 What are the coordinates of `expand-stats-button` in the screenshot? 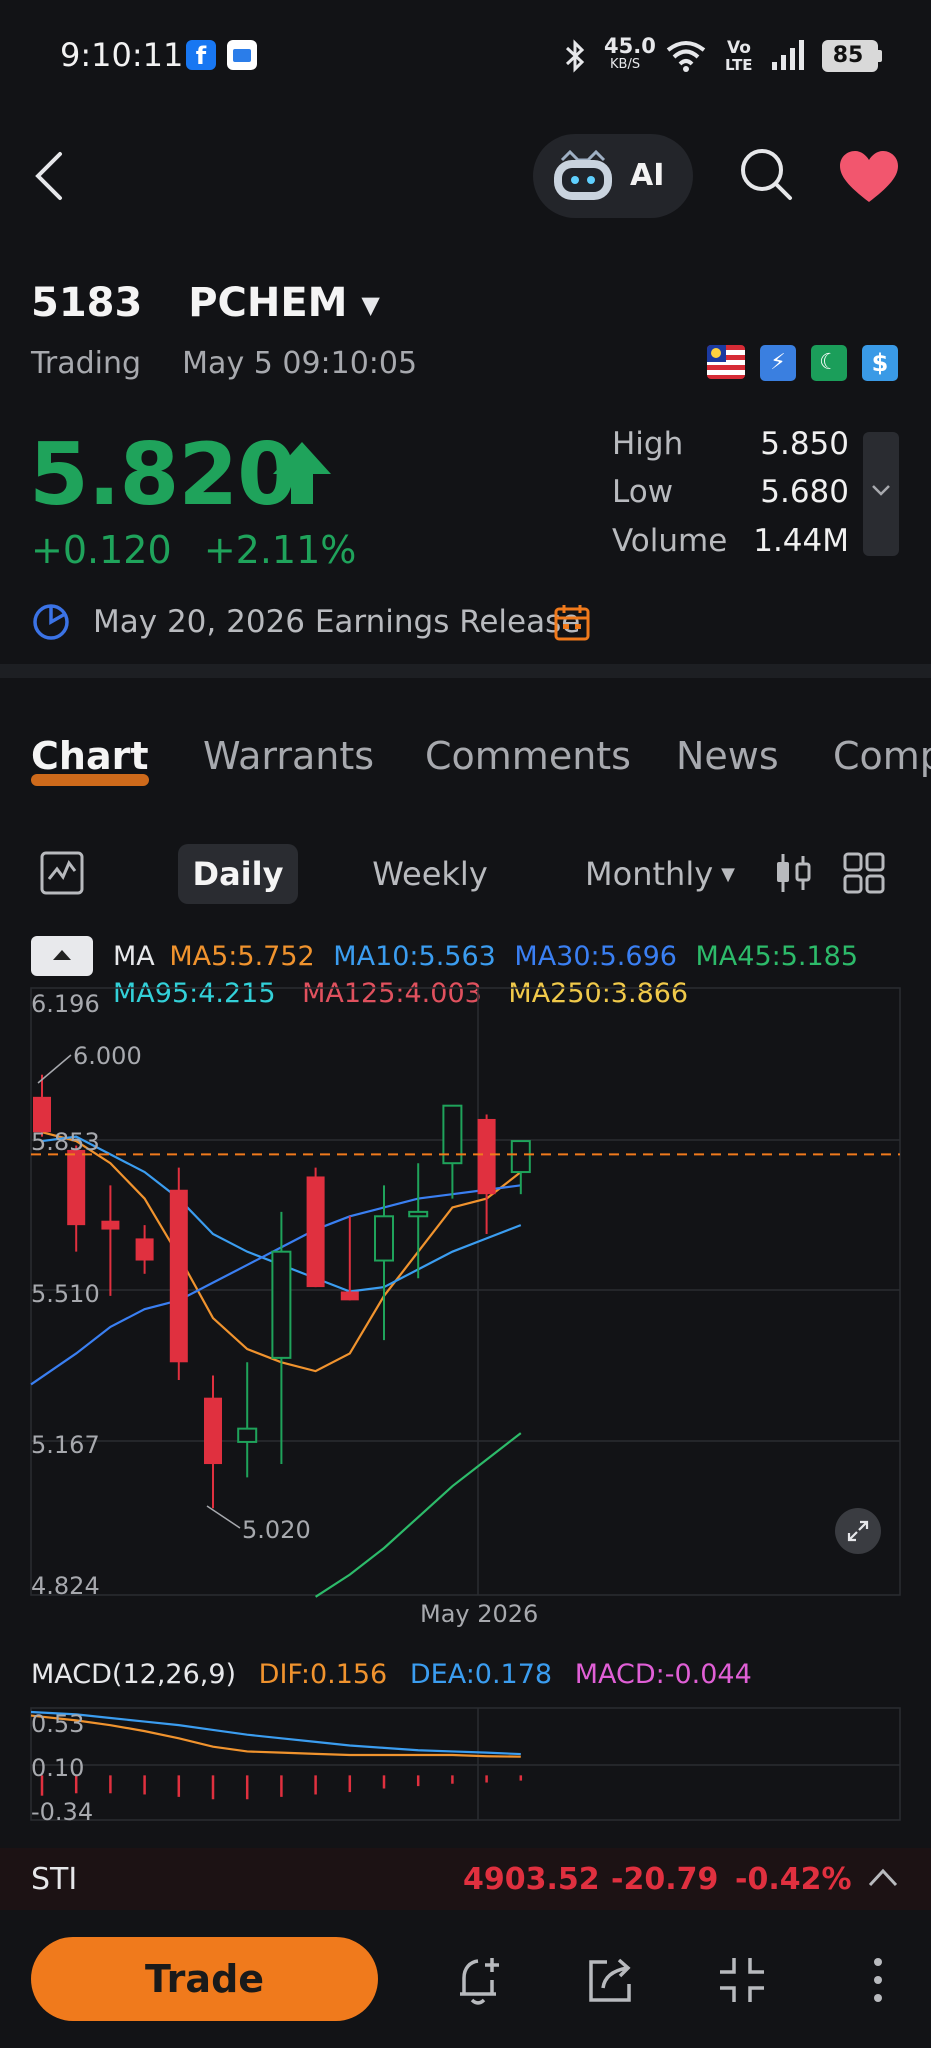 It's located at (881, 494).